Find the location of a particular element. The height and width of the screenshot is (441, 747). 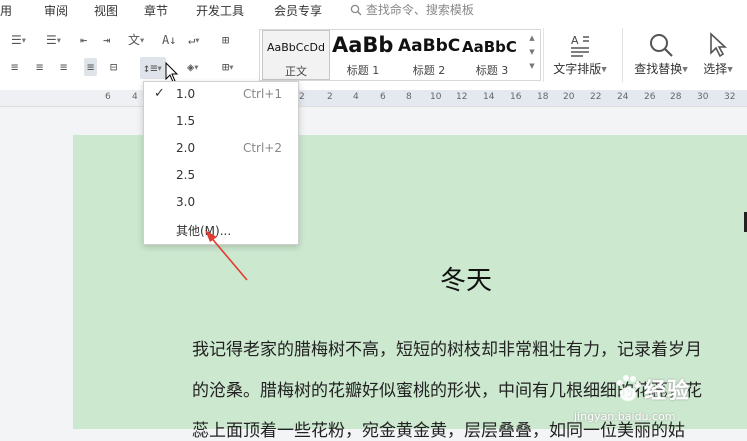

find-replace-button: 查找替换▼ is located at coordinates (661, 53).